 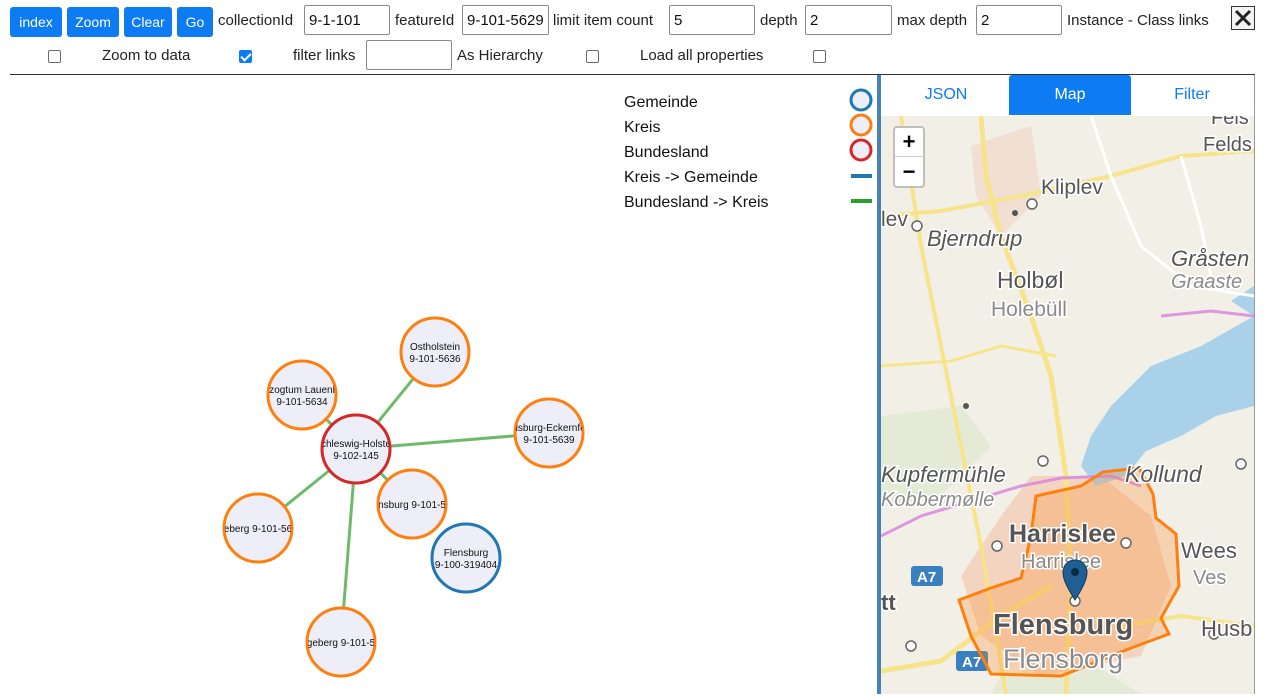 What do you see at coordinates (1063, 659) in the screenshot?
I see `map-label-flensborg: Flensborg` at bounding box center [1063, 659].